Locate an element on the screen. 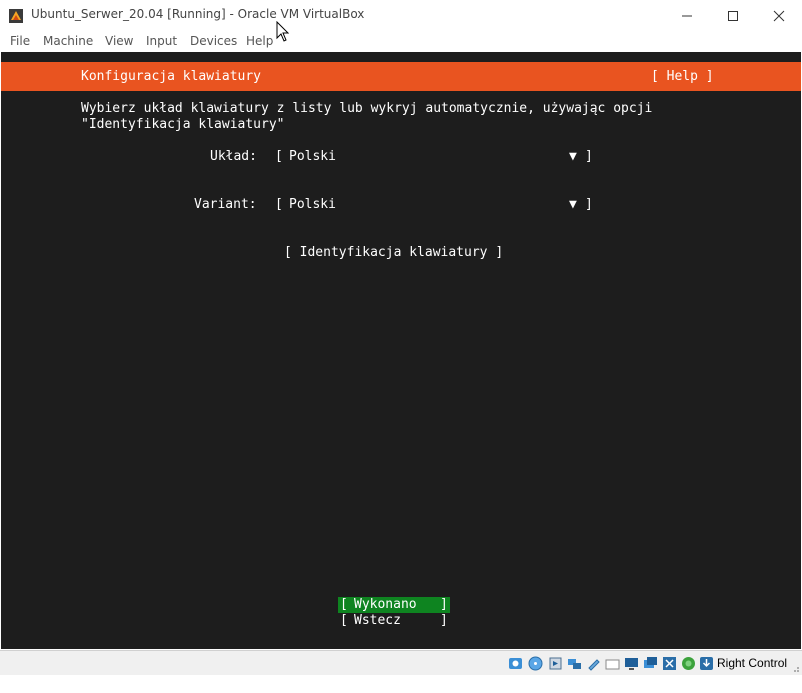 The height and width of the screenshot is (693, 802). host-key-label: Right Control is located at coordinates (752, 663).